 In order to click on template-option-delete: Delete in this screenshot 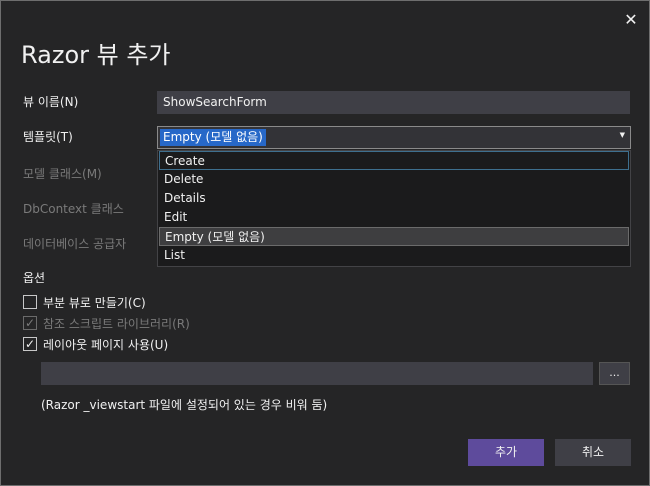, I will do `click(394, 179)`.